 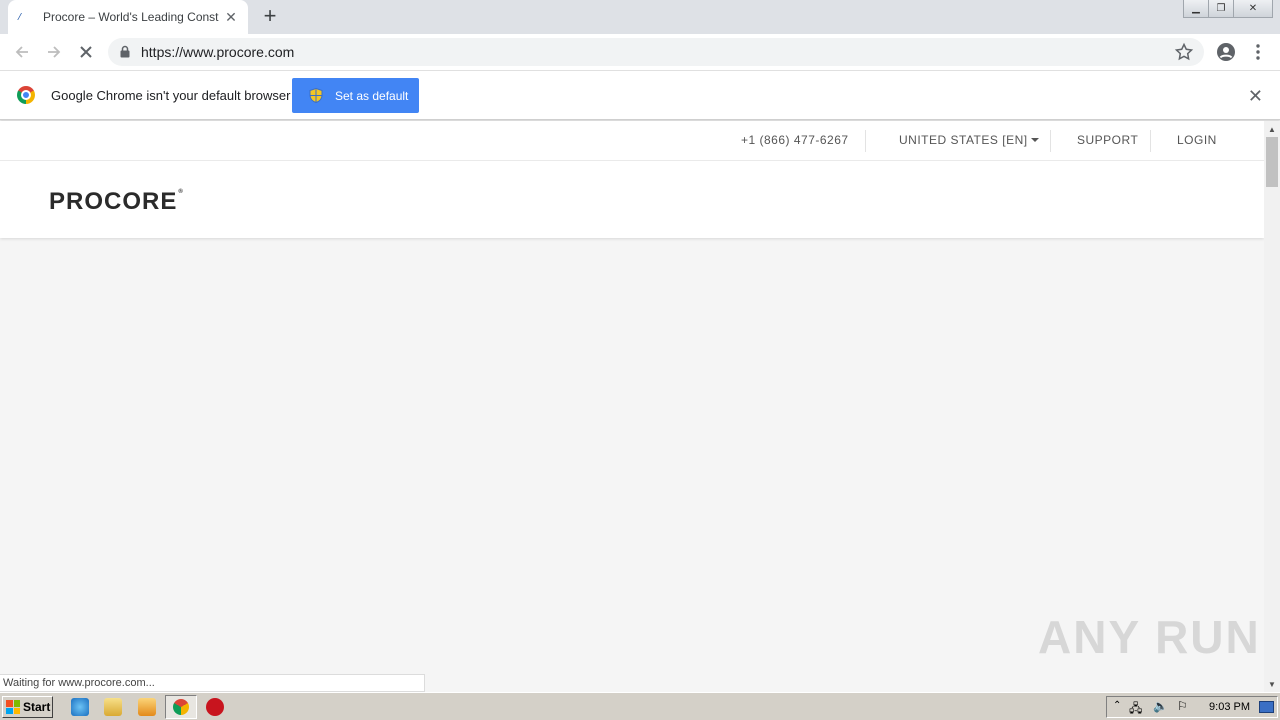 What do you see at coordinates (1272, 406) in the screenshot?
I see `vertical-scrollbar: ▲ ▼` at bounding box center [1272, 406].